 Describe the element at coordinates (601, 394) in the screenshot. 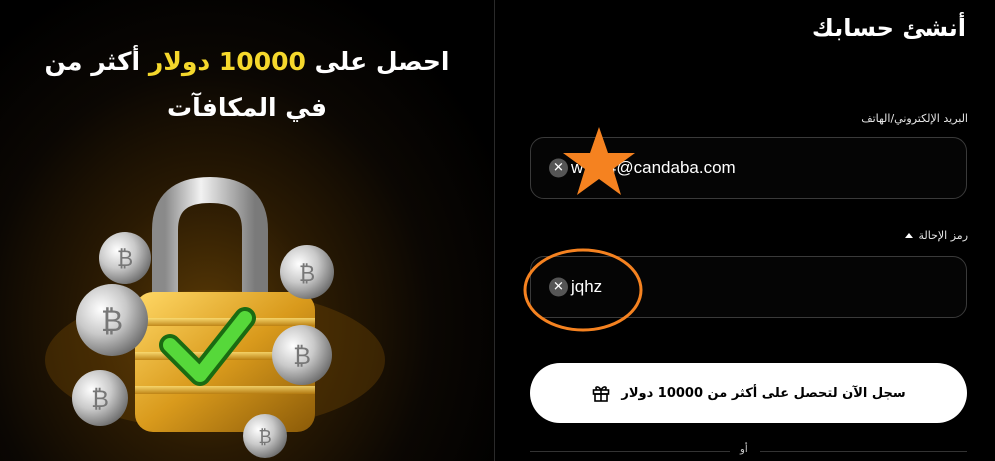

I see `gift-icon` at that location.